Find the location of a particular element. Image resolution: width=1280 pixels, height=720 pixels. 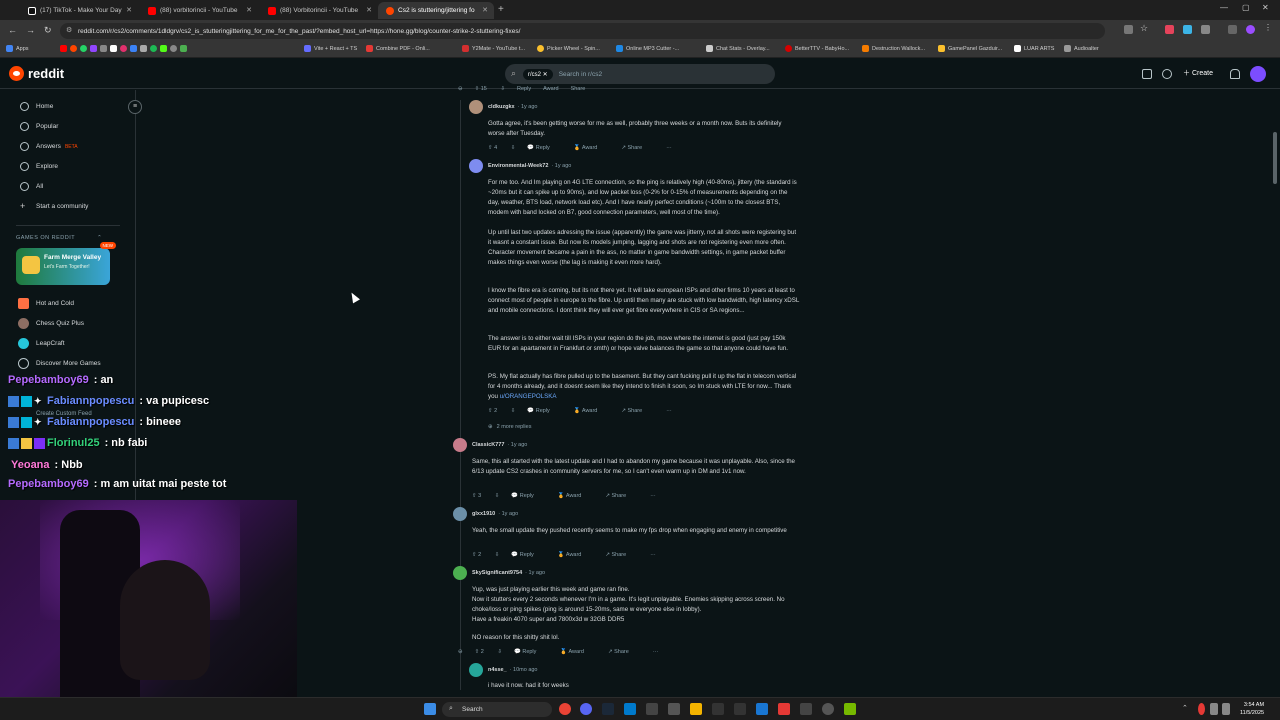

comment-author: glxx1910 is located at coordinates (483, 514).